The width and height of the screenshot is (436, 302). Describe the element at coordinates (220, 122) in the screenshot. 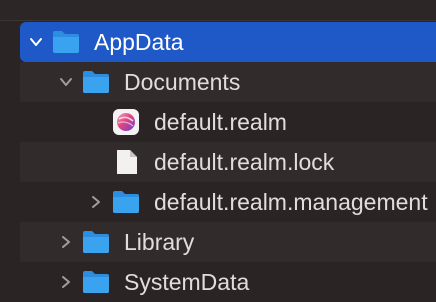

I see `tree-row-label: default.realm` at that location.